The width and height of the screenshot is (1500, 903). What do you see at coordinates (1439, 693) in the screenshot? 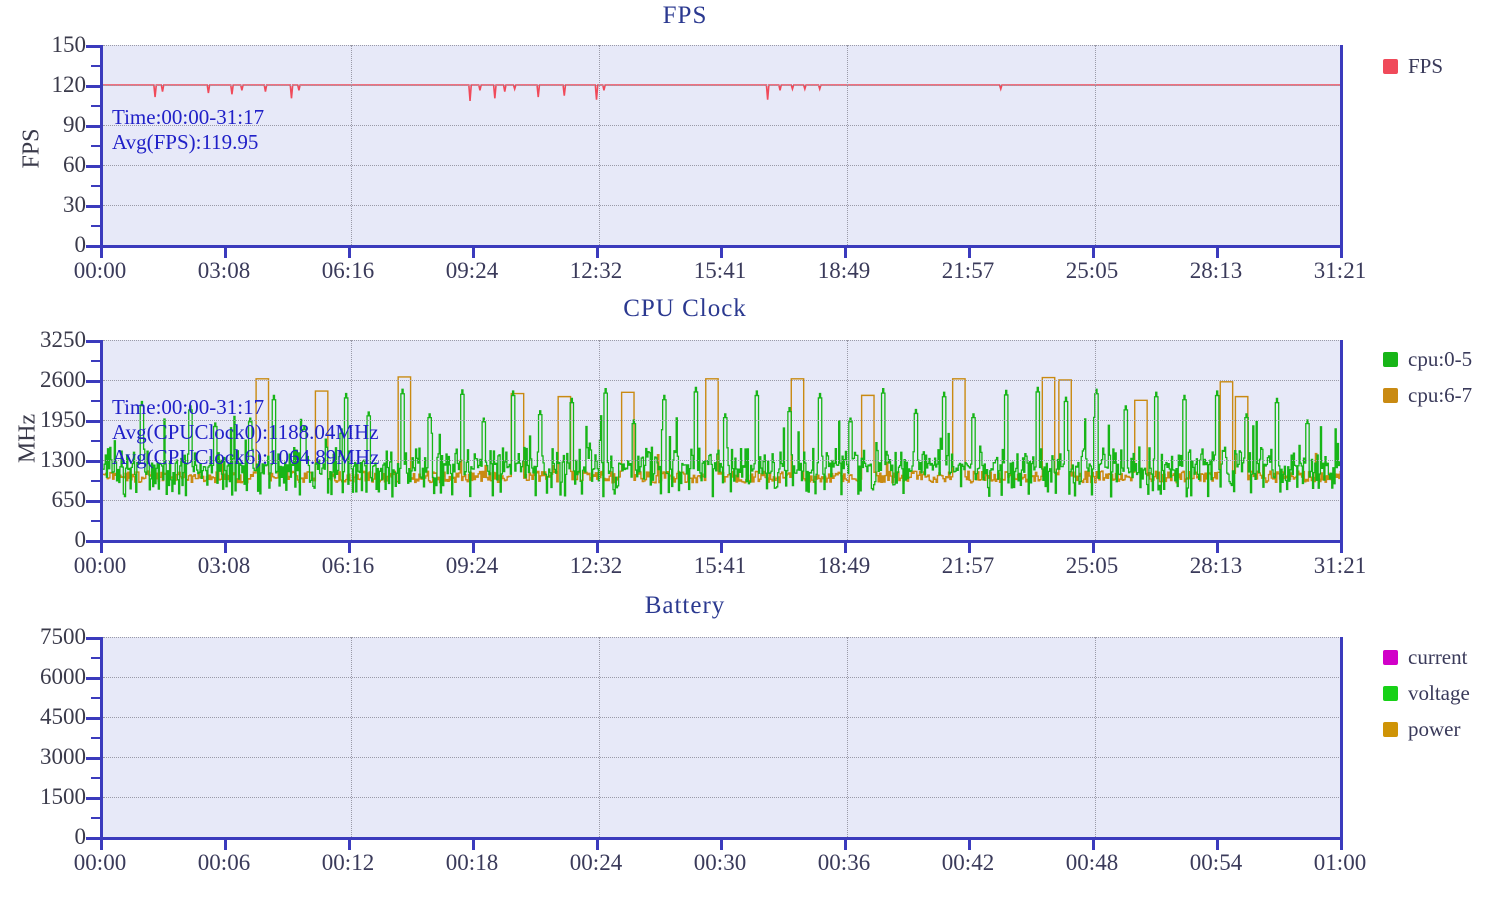
I see `legend-label: voltage` at bounding box center [1439, 693].